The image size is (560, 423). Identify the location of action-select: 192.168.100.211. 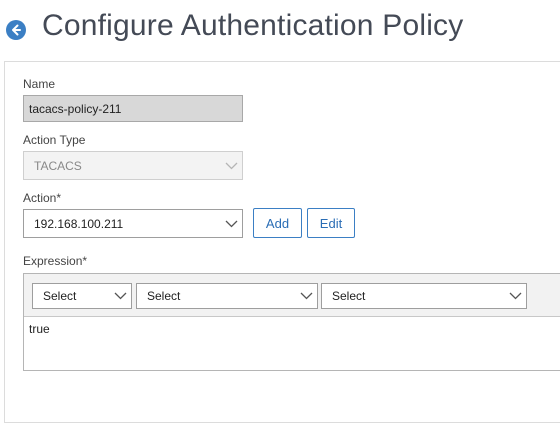
(133, 223).